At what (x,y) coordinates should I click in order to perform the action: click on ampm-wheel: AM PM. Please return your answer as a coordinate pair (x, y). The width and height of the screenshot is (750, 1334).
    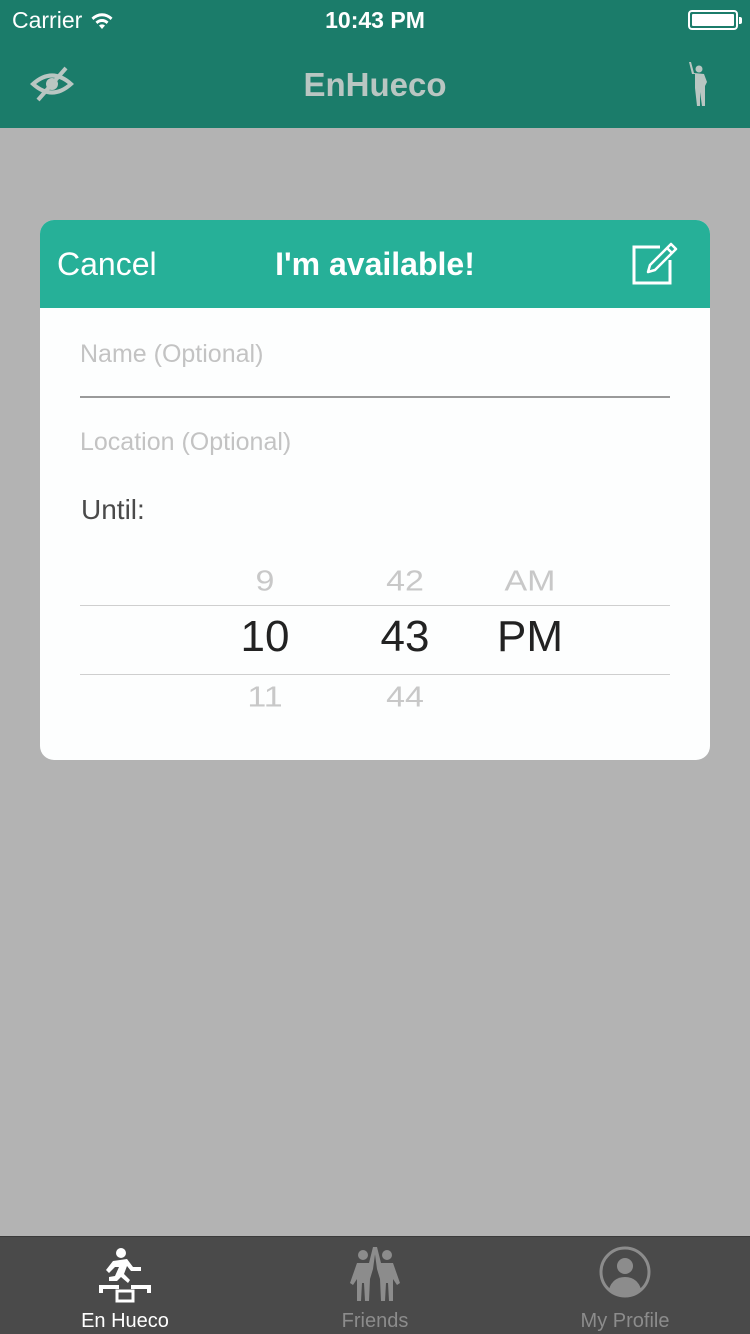
    Looking at the image, I should click on (530, 635).